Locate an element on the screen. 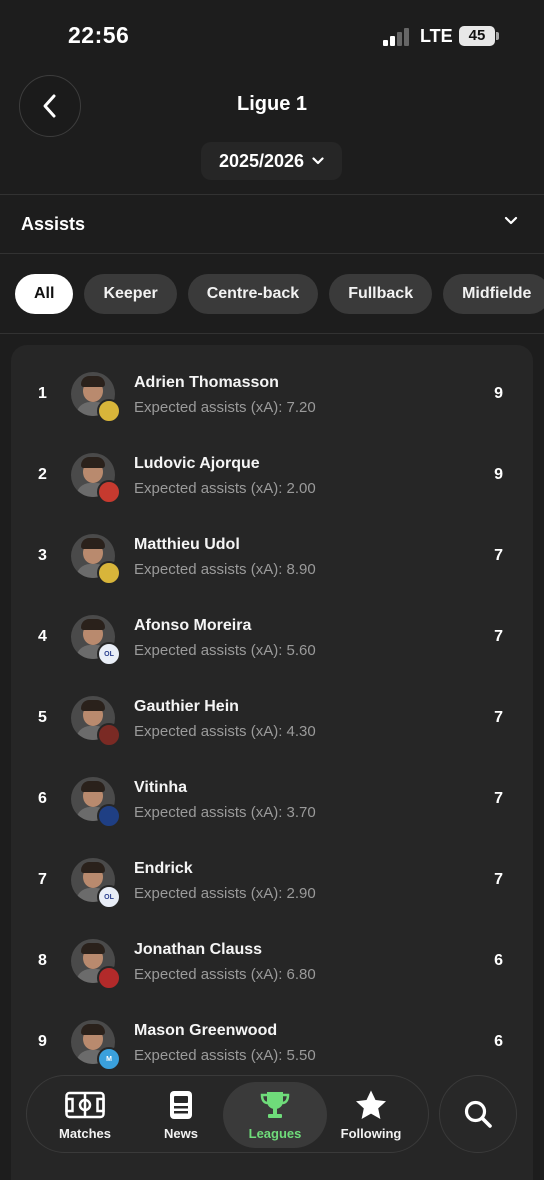 The height and width of the screenshot is (1180, 544). filter-chip-all: All is located at coordinates (44, 294).